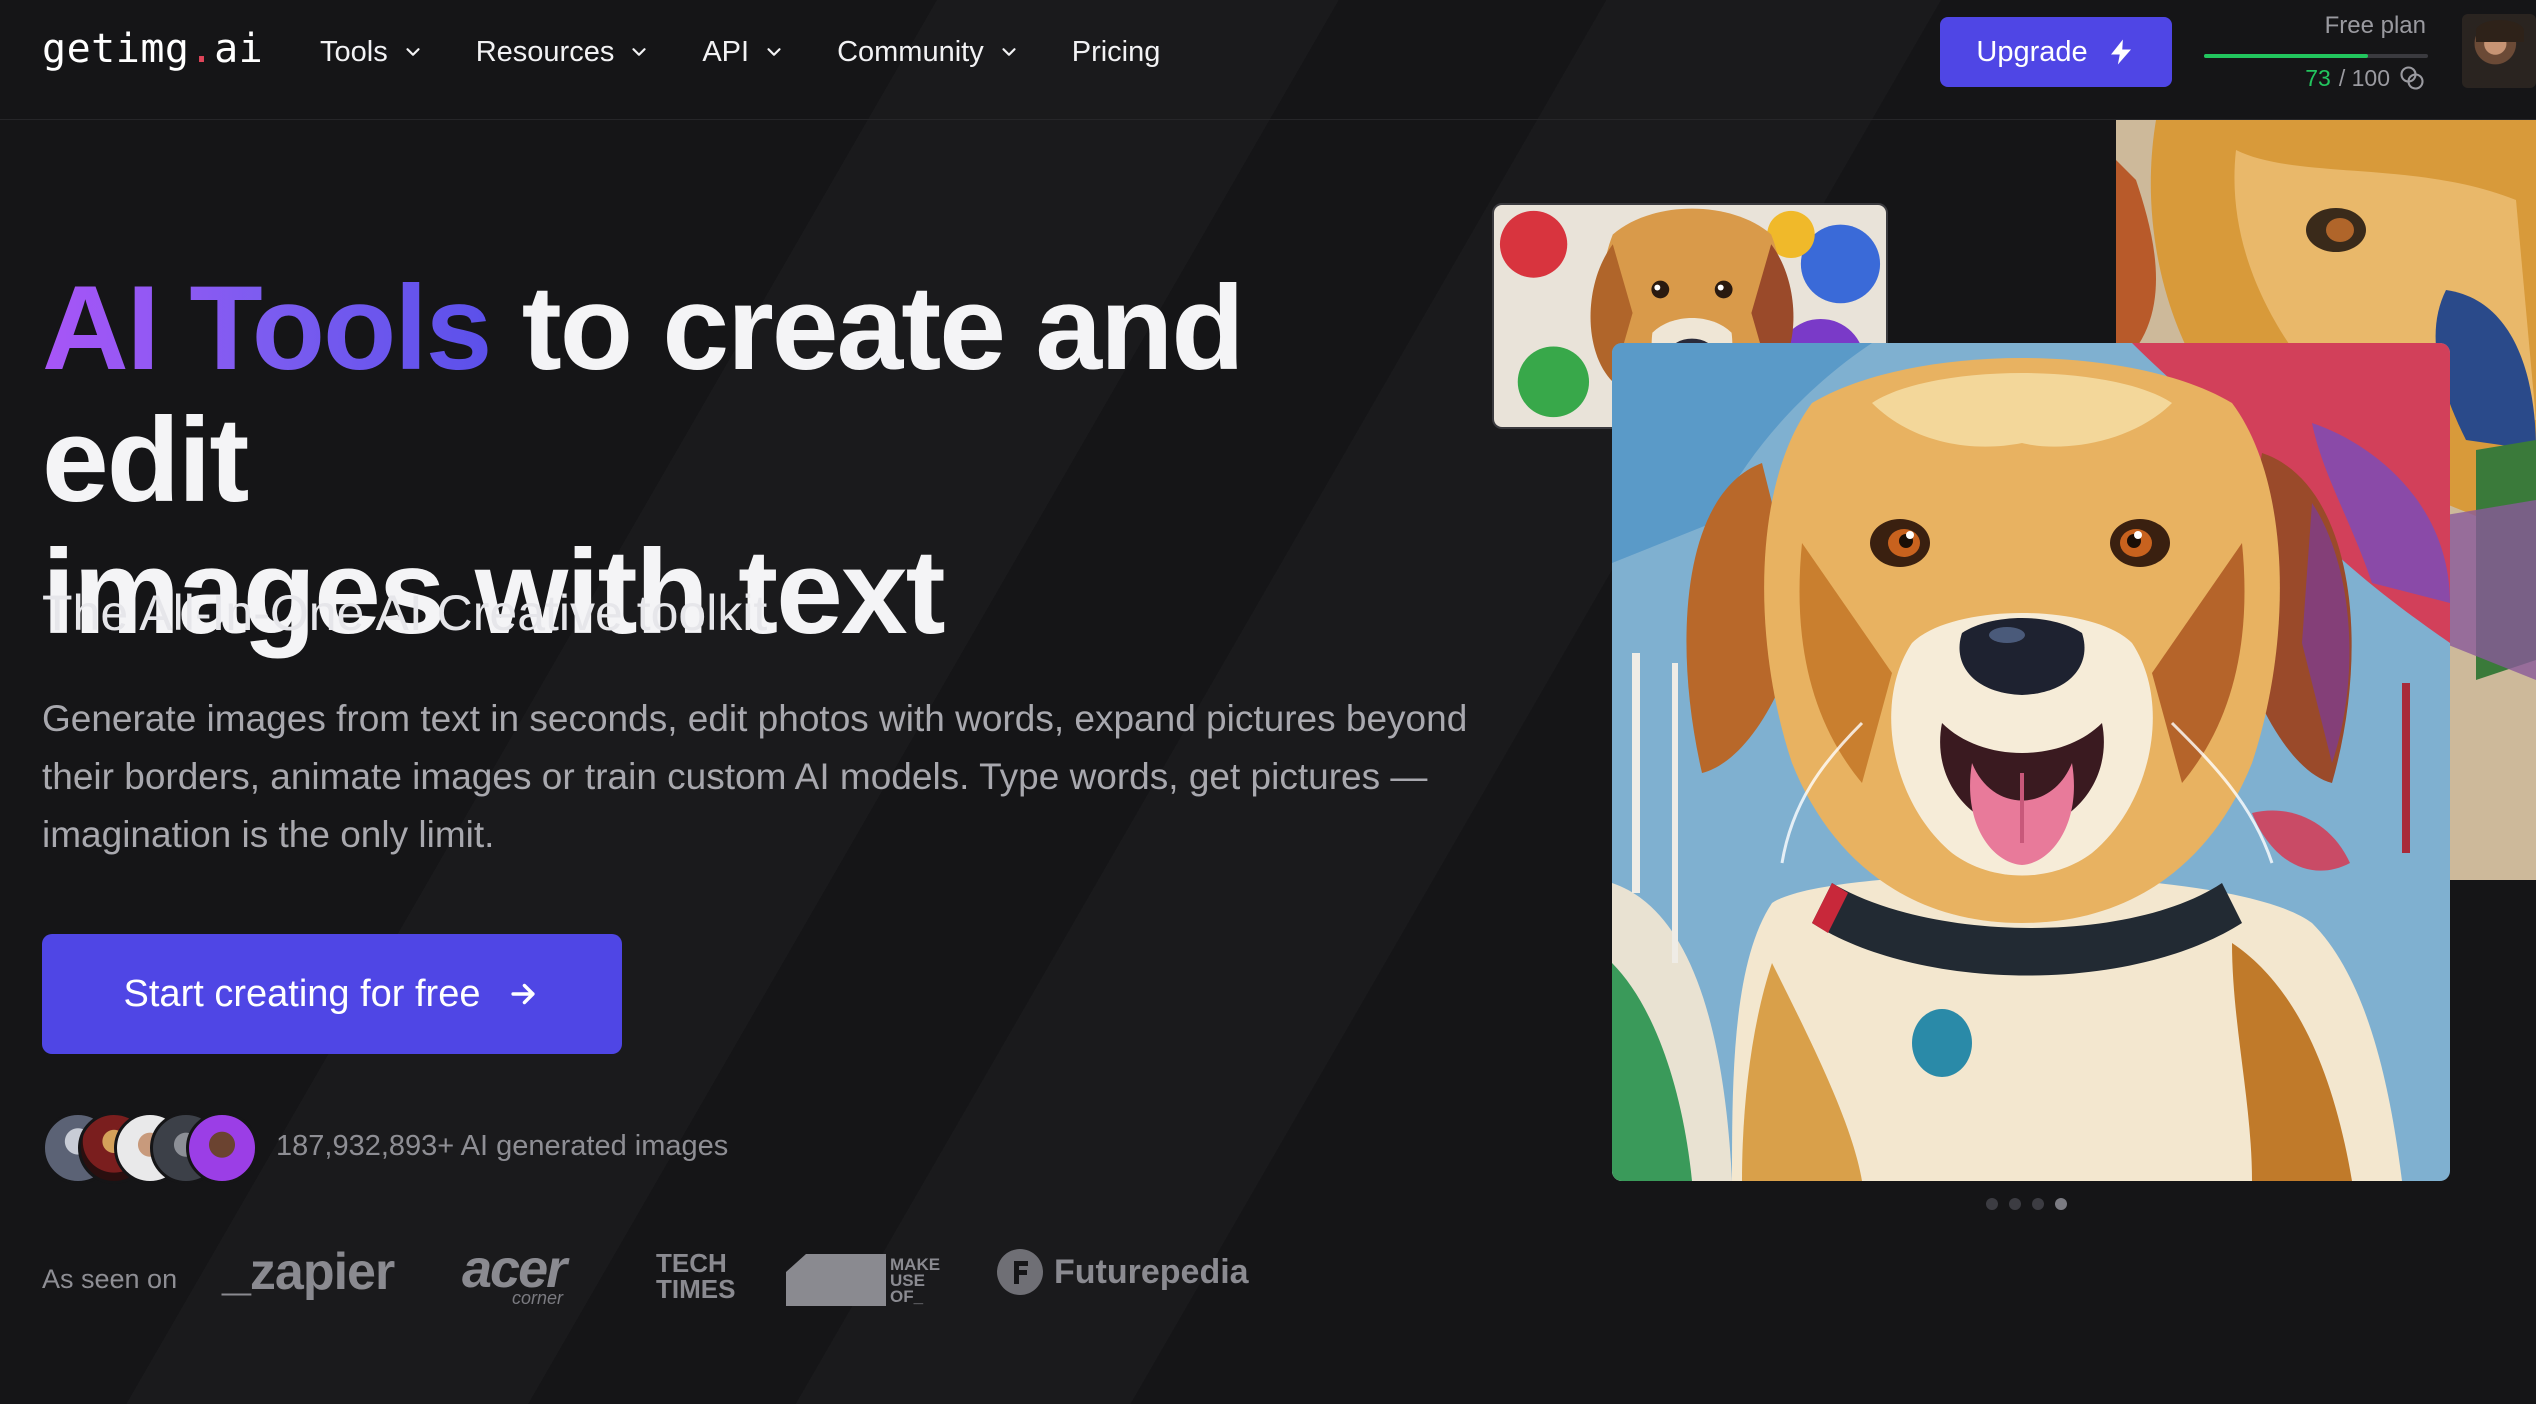 This screenshot has height=1404, width=2536. I want to click on upgrade-button: Upgrade, so click(2056, 52).